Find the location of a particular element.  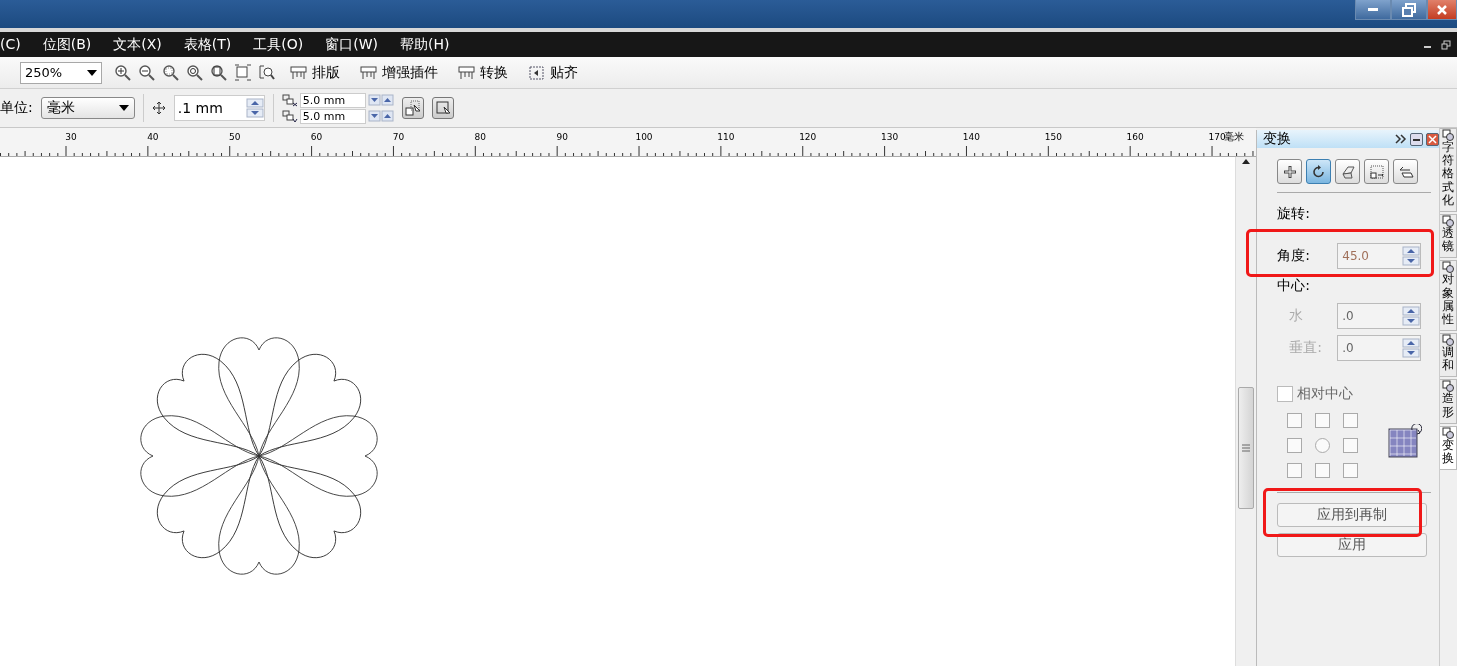

docker-tab: 透镜 is located at coordinates (1448, 236).